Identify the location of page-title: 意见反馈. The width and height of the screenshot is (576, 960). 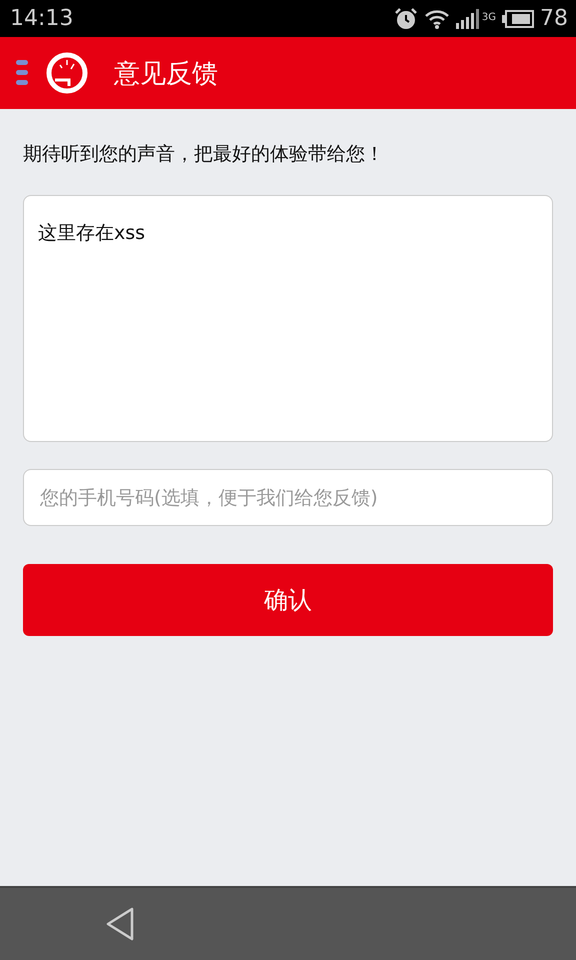
(166, 74).